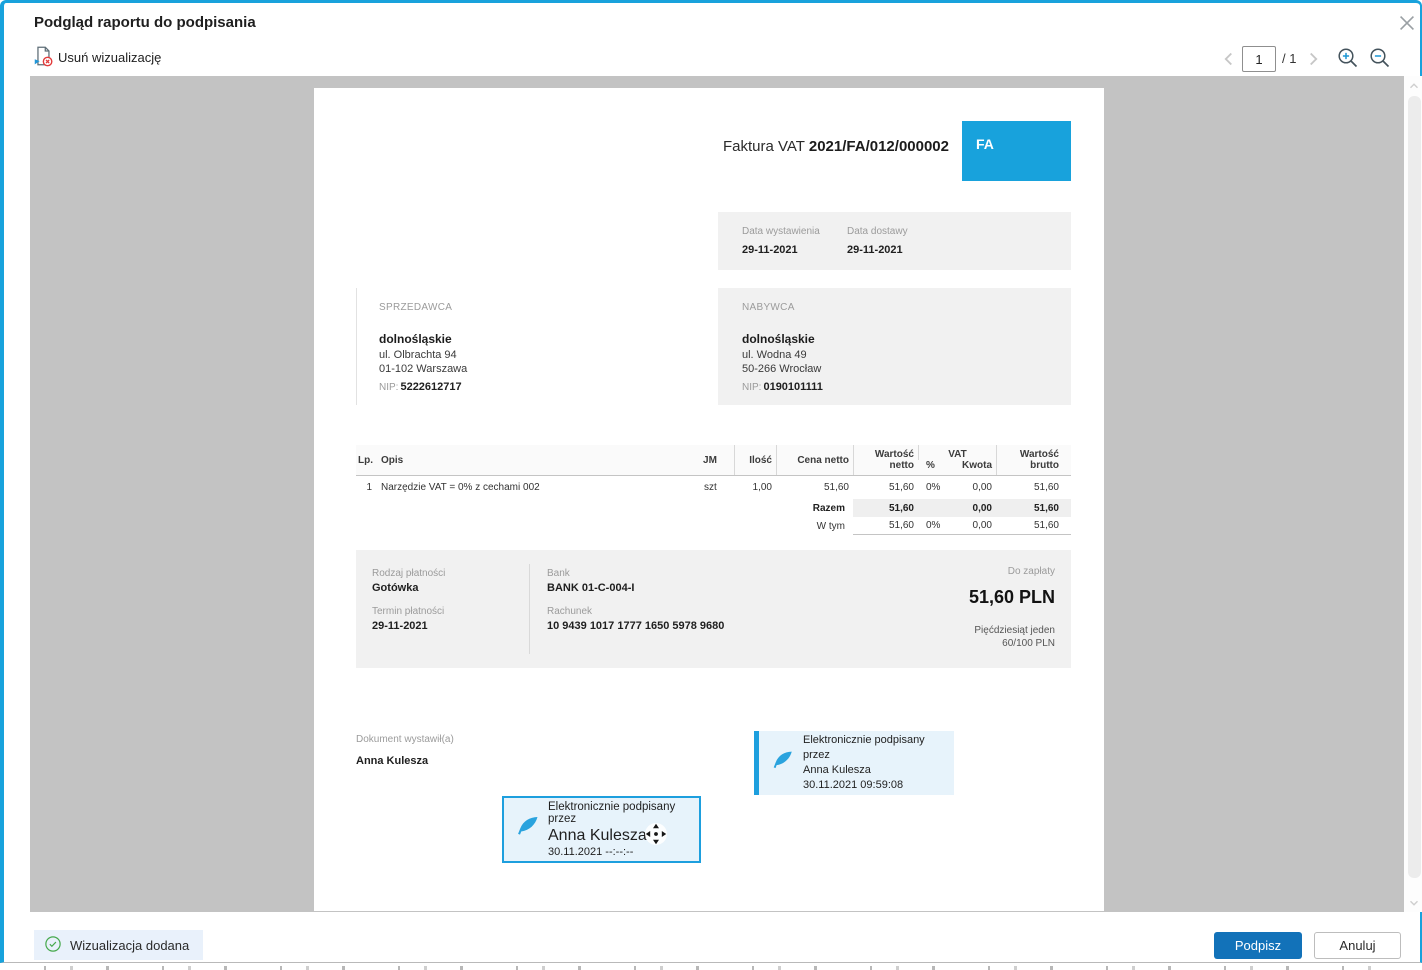 The width and height of the screenshot is (1422, 970). What do you see at coordinates (957, 452) in the screenshot?
I see `col-vat-group: VAT` at bounding box center [957, 452].